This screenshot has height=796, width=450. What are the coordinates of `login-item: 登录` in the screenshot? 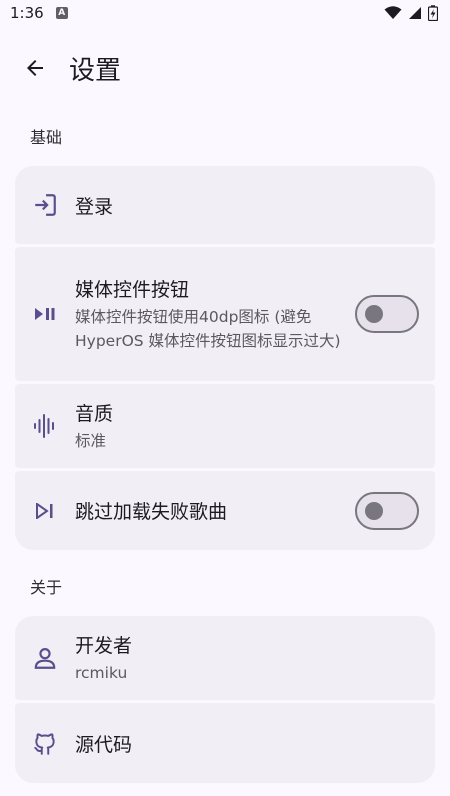 It's located at (225, 205).